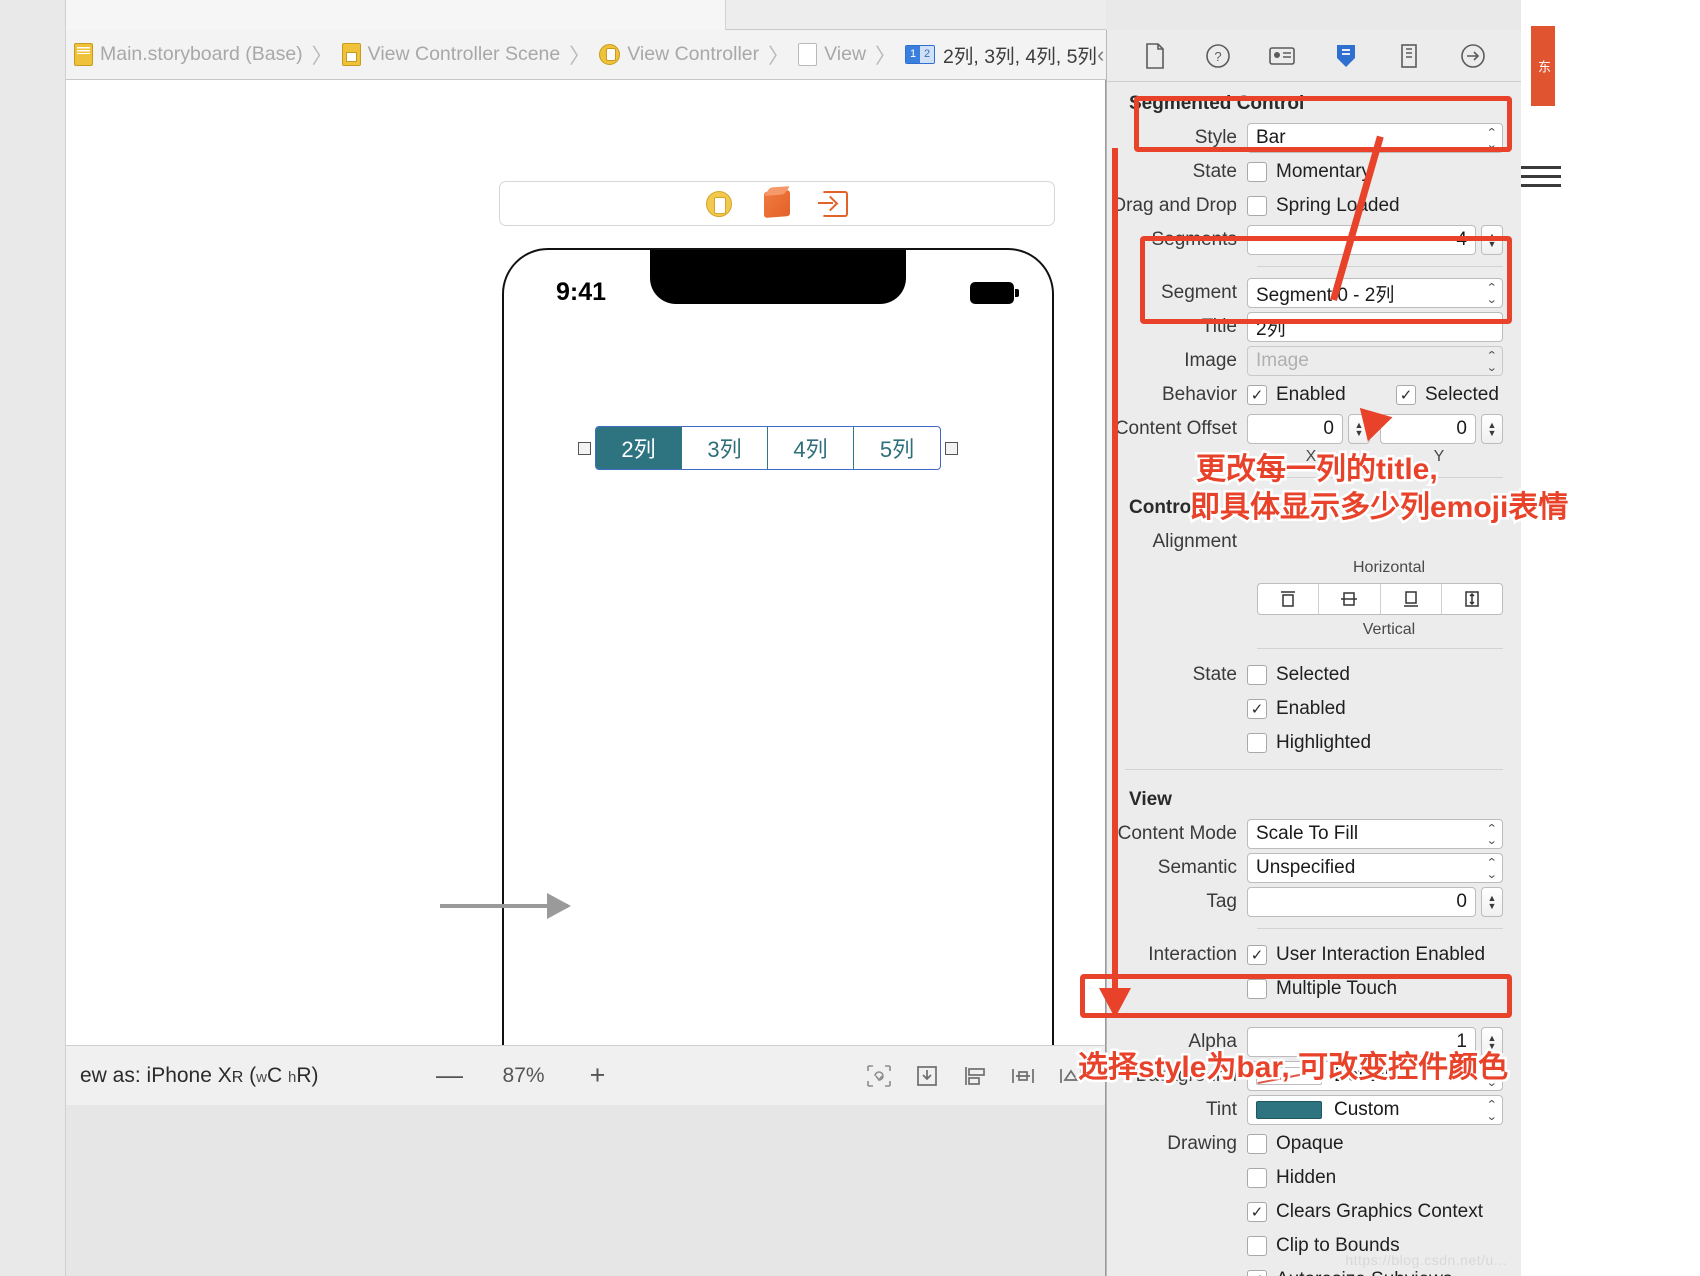 The height and width of the screenshot is (1276, 1700). What do you see at coordinates (1492, 240) in the screenshot?
I see `segments-stepper: ▲ ▼` at bounding box center [1492, 240].